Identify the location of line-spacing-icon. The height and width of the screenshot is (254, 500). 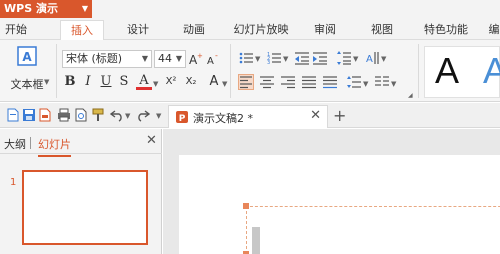
(344, 58).